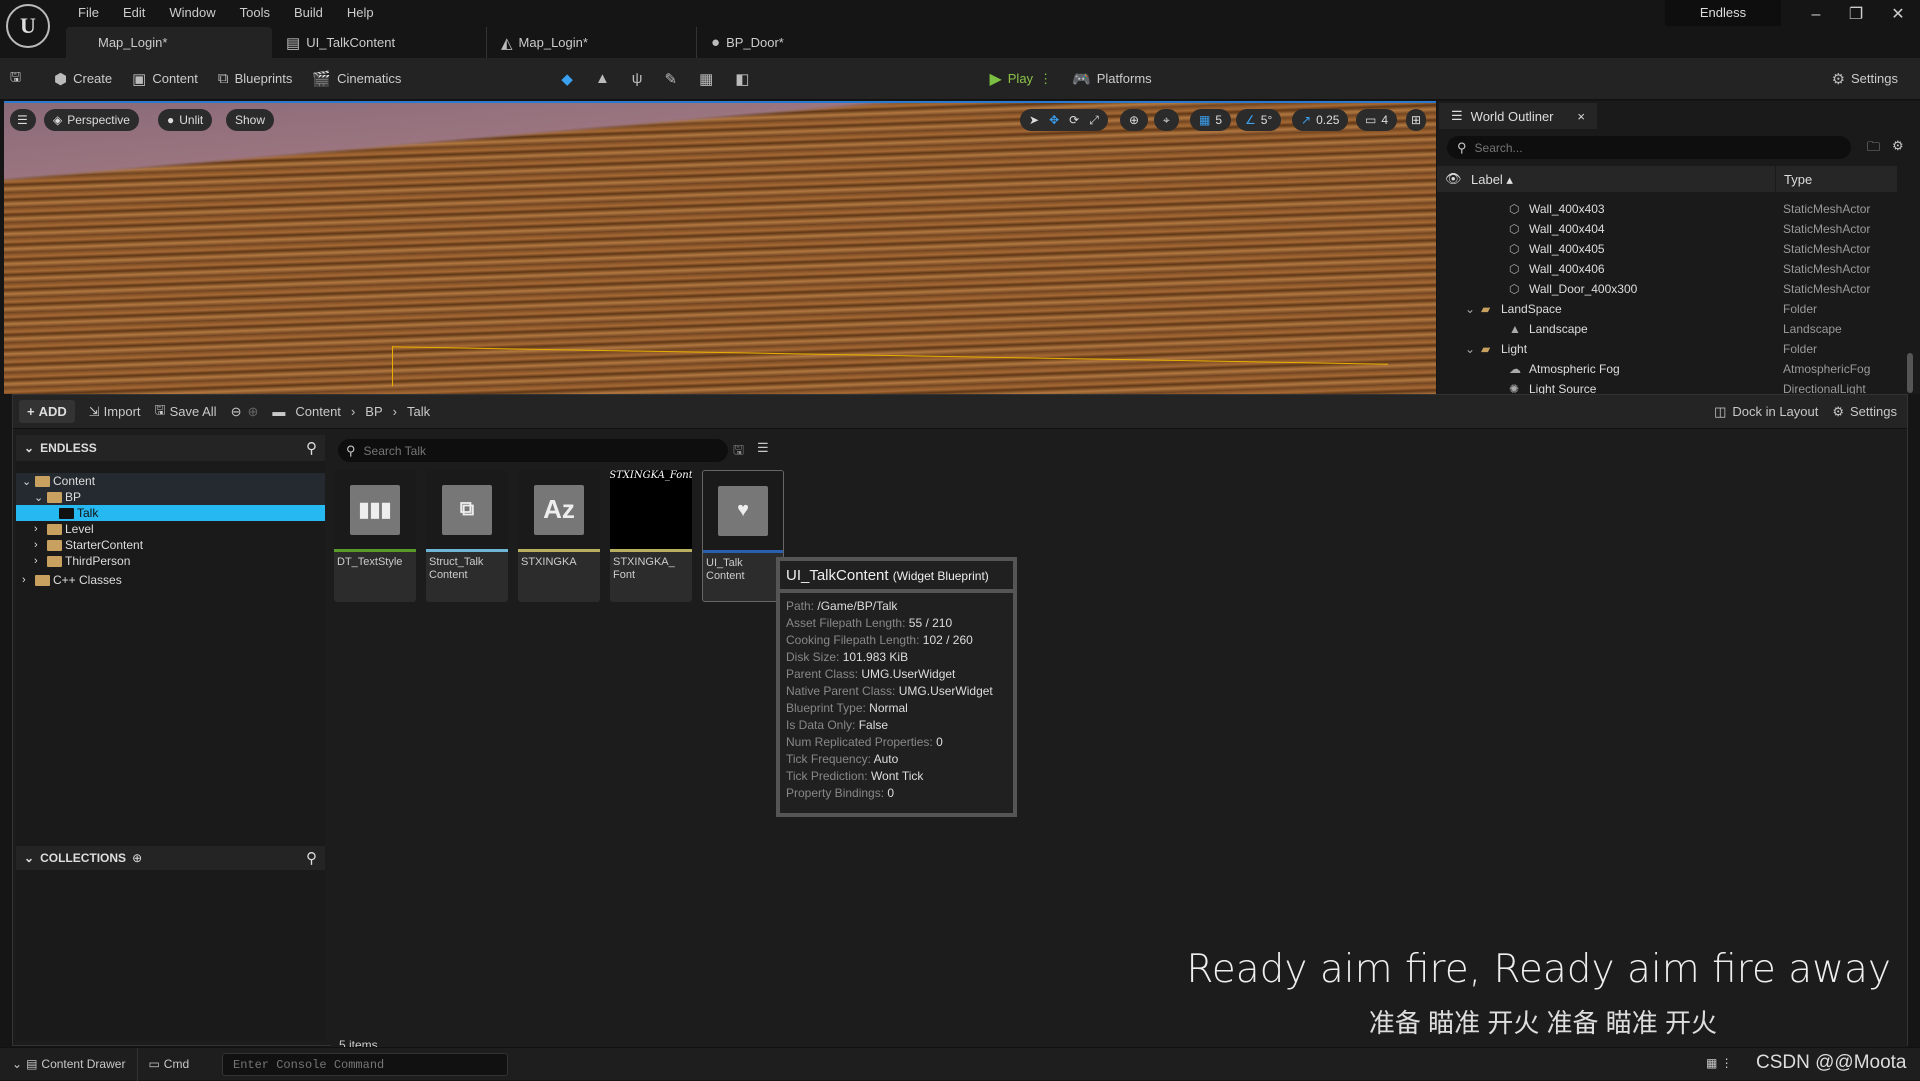 The image size is (1920, 1081). Describe the element at coordinates (1873, 149) in the screenshot. I see `add-folder-icon: 🗀` at that location.